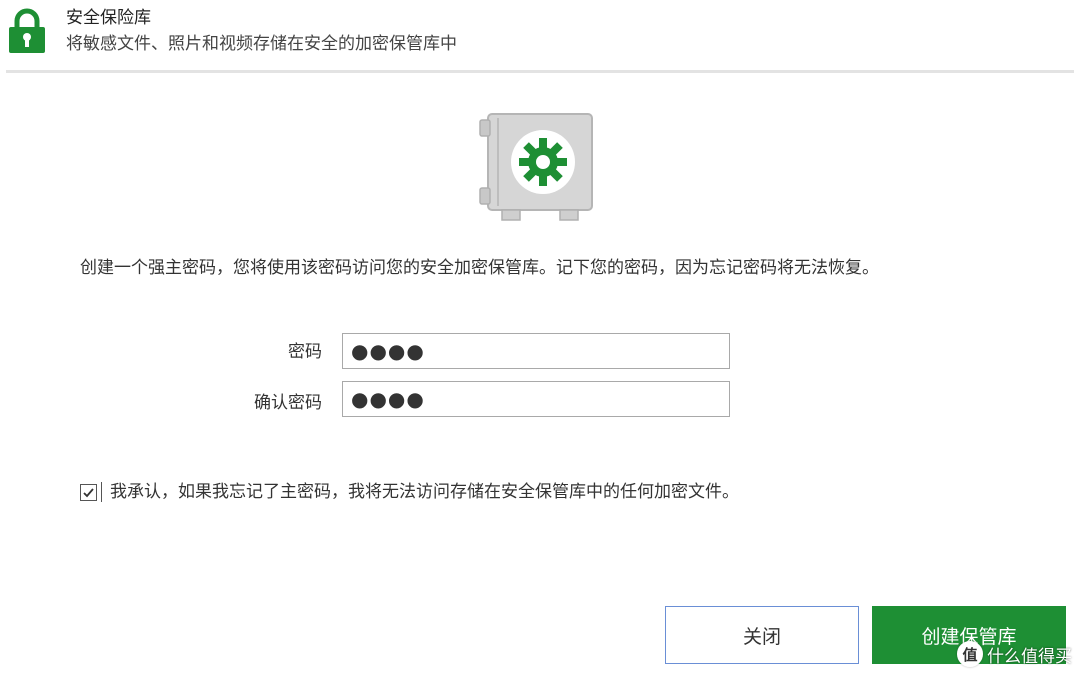  What do you see at coordinates (970, 654) in the screenshot?
I see `watermark-logo-icon: 值` at bounding box center [970, 654].